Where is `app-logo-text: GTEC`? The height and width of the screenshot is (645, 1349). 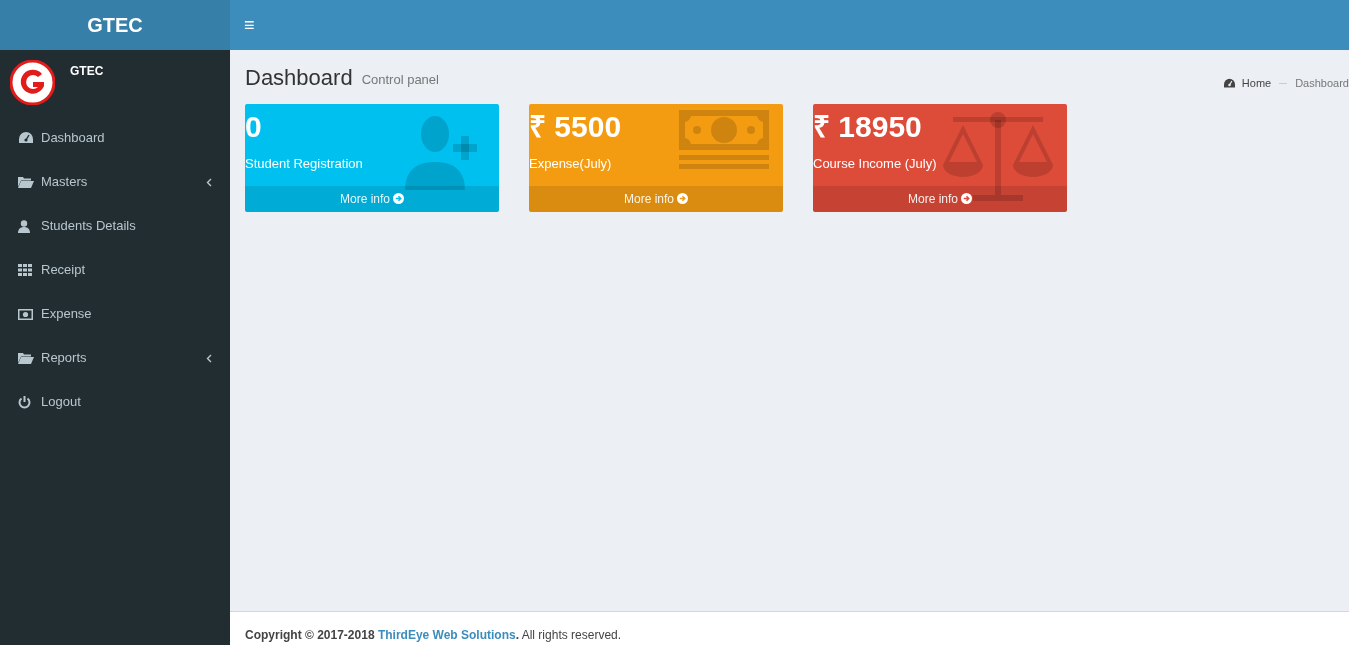 app-logo-text: GTEC is located at coordinates (115, 25).